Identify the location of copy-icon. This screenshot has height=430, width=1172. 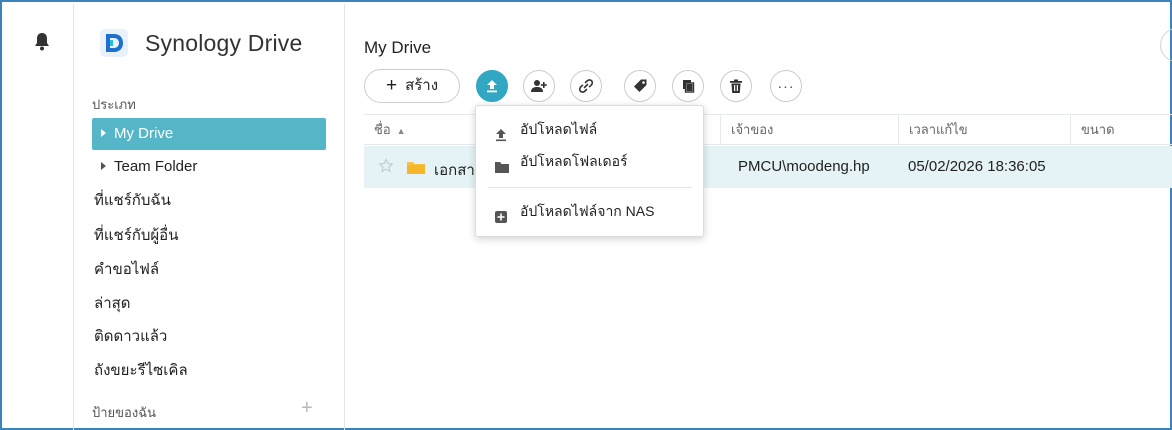
(688, 86).